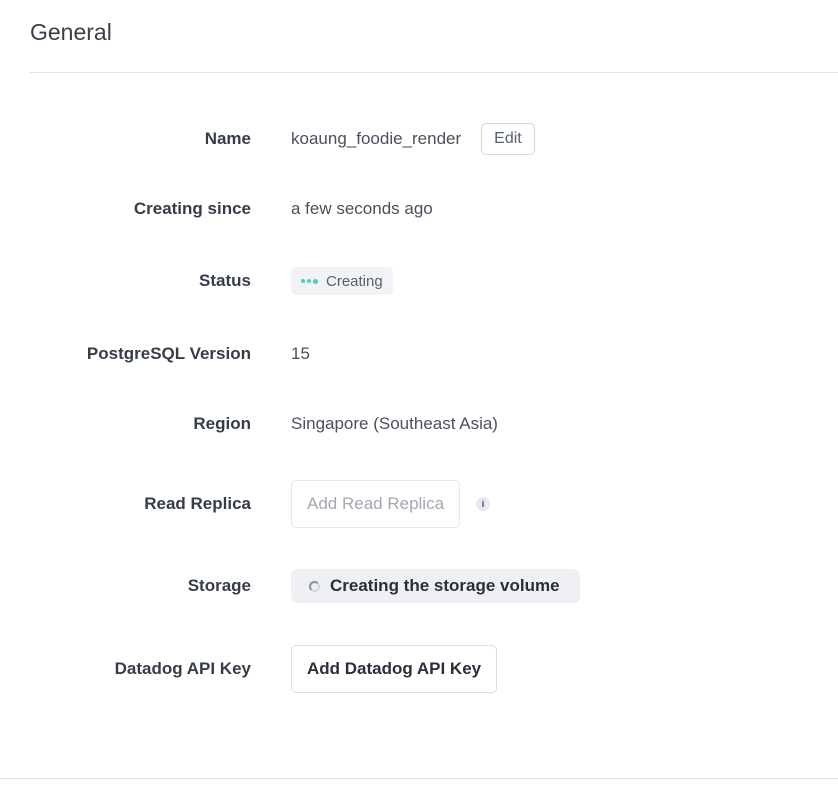 This screenshot has height=800, width=838. I want to click on status-badge: Creating, so click(342, 281).